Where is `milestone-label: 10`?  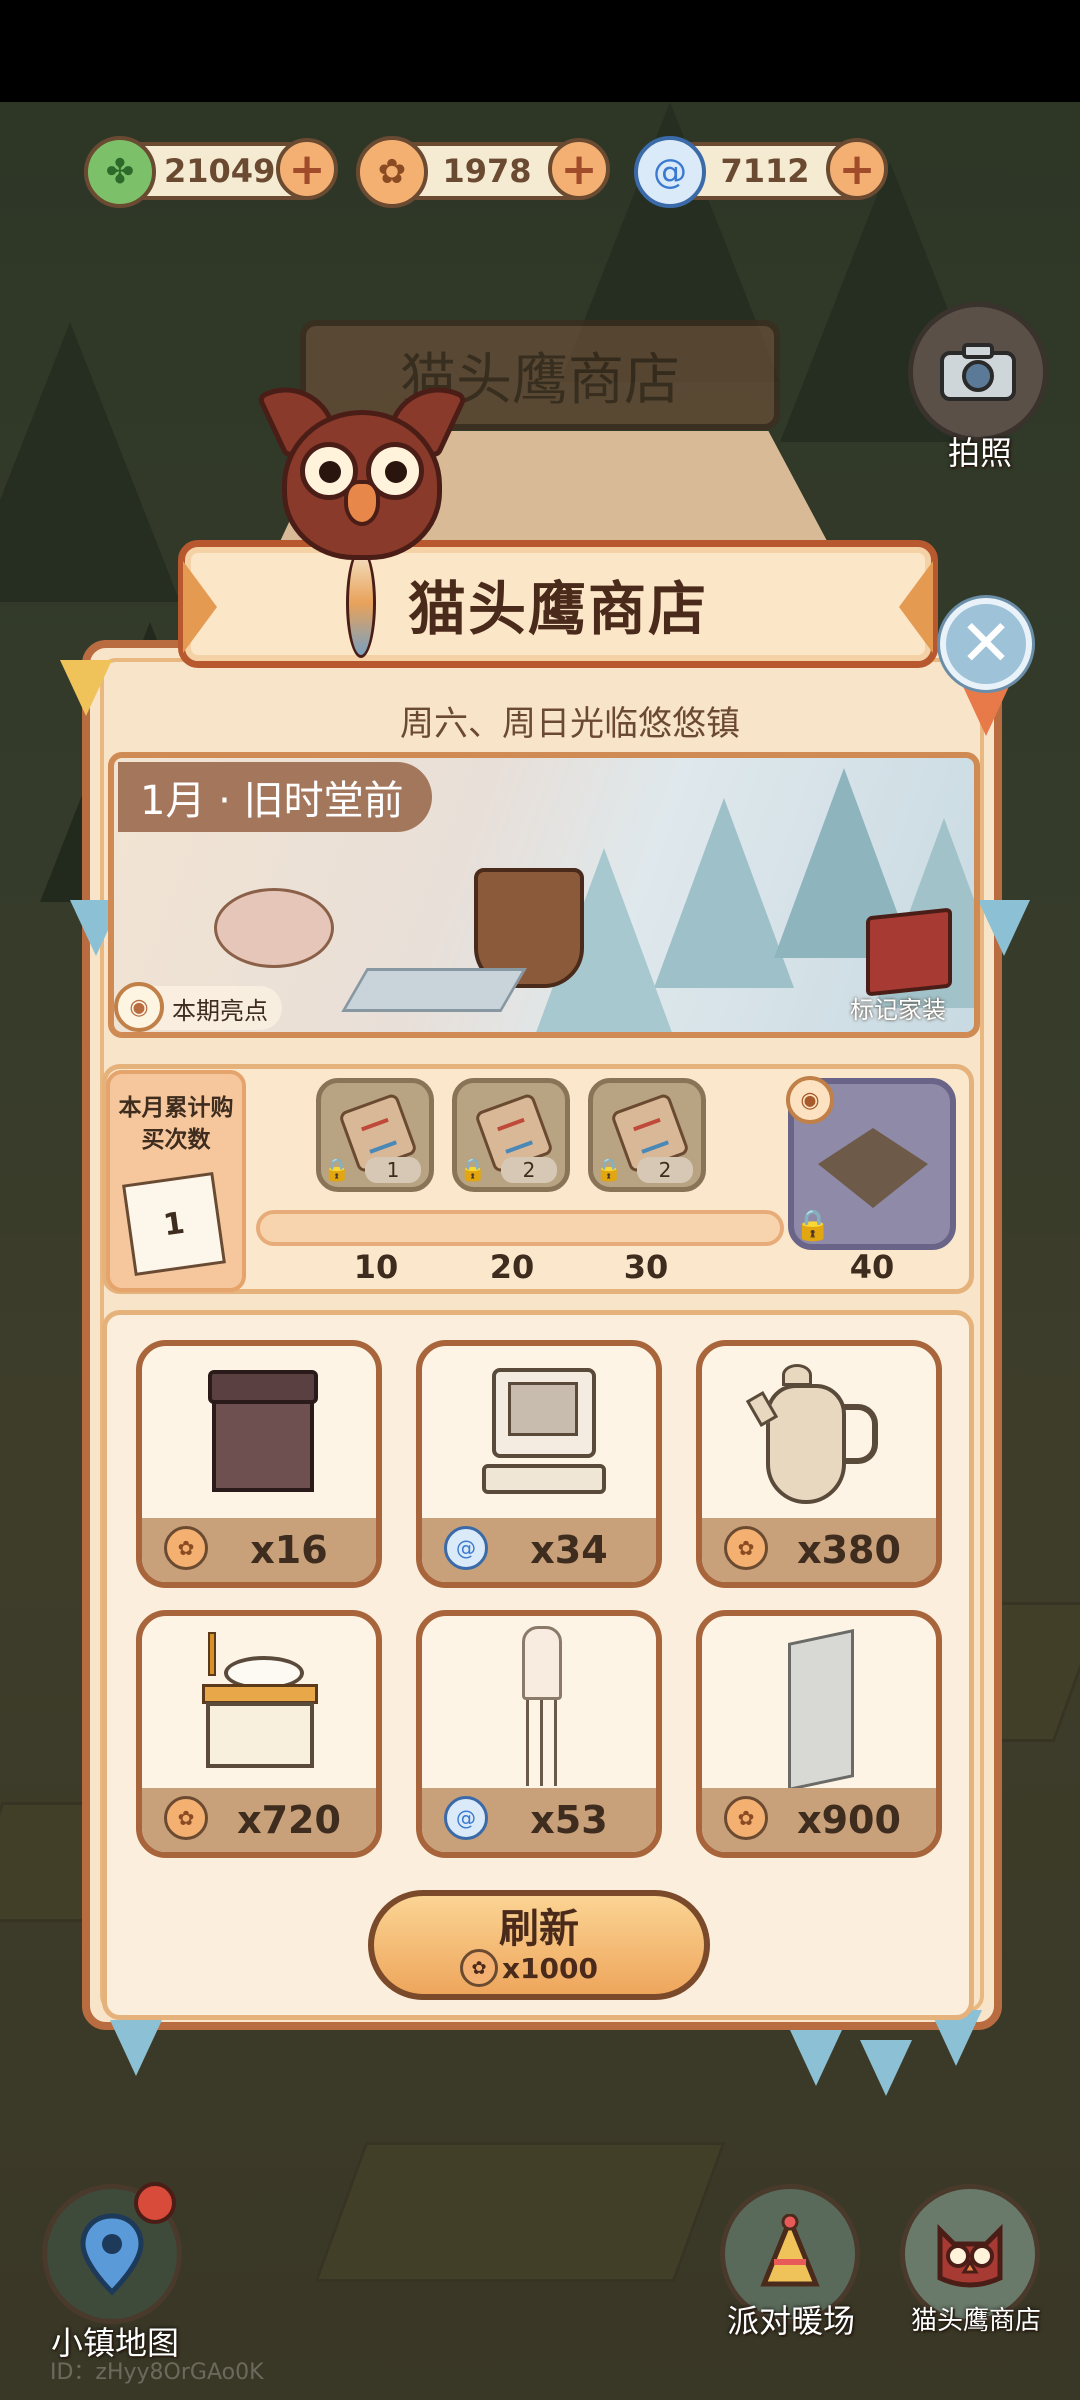
milestone-label: 10 is located at coordinates (376, 1267).